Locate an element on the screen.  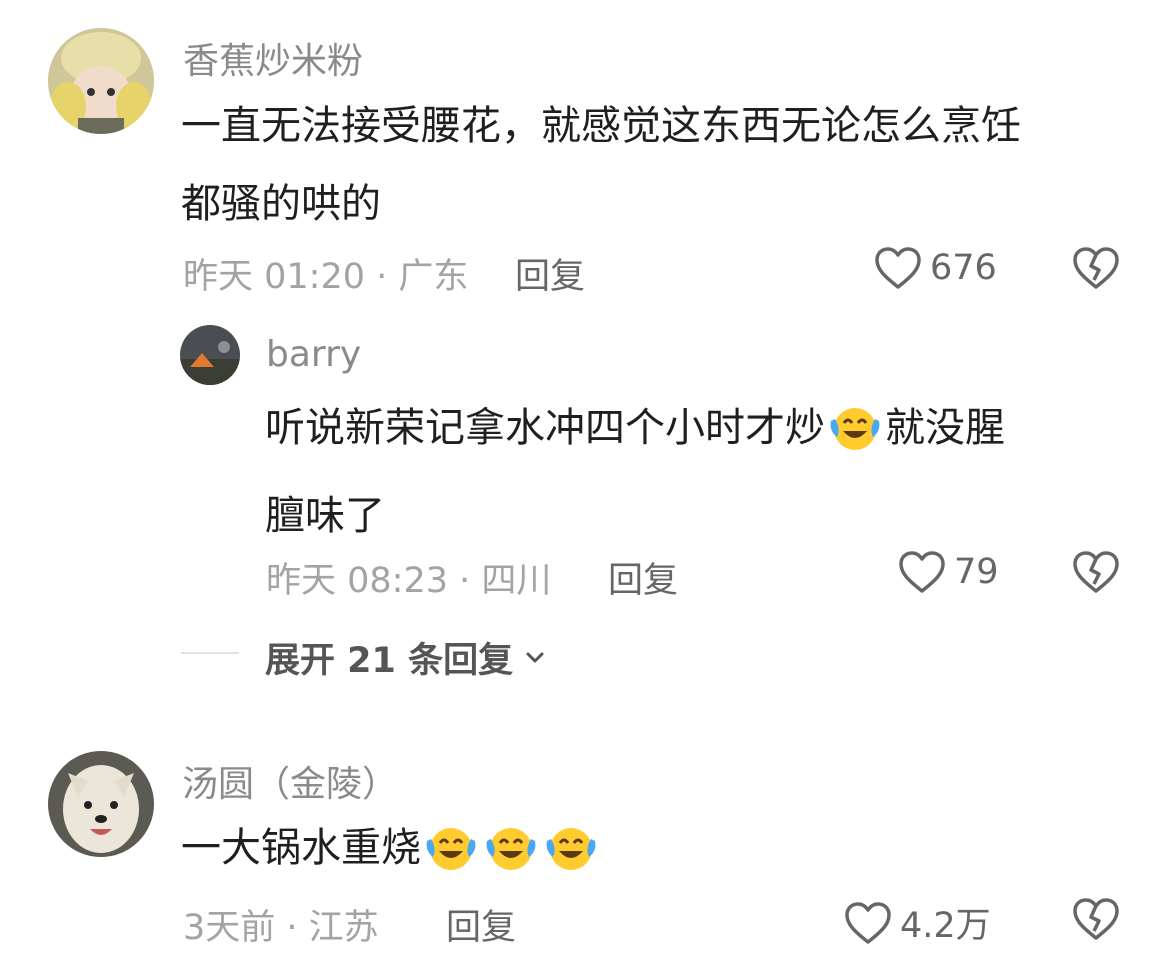
expand-divider is located at coordinates (210, 653).